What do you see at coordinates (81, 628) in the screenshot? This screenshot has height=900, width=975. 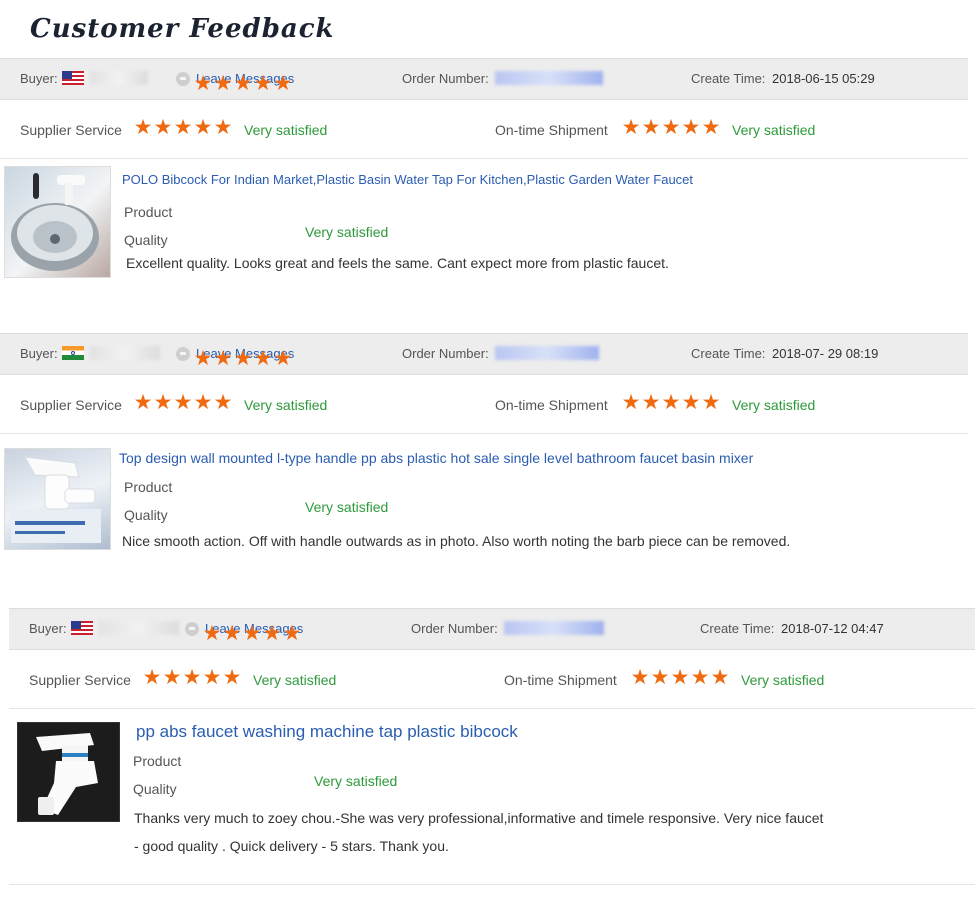 I see `us-flag-icon` at bounding box center [81, 628].